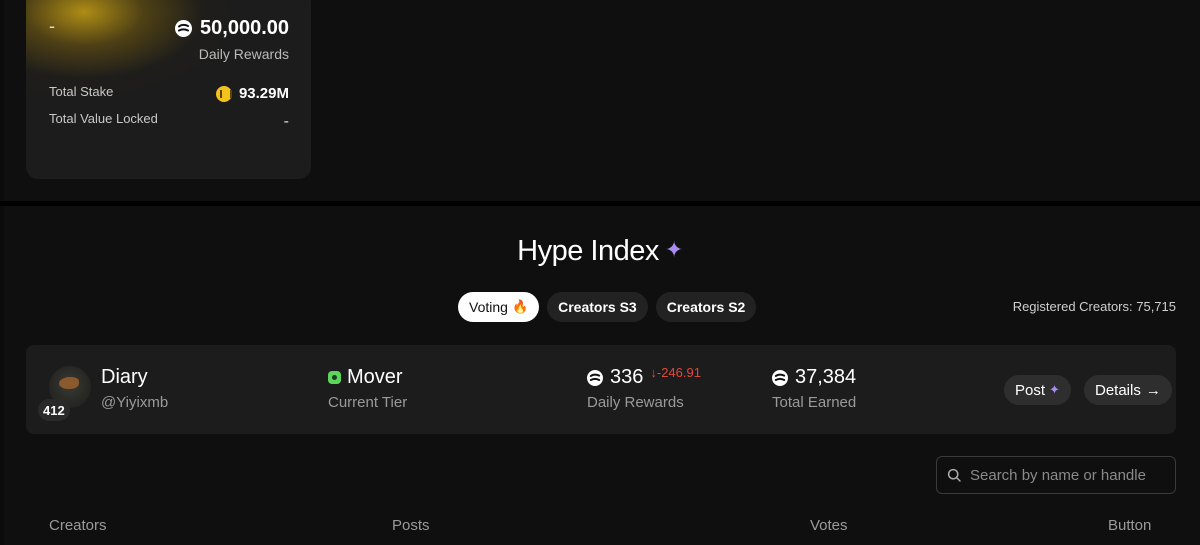 The height and width of the screenshot is (545, 1200). I want to click on post-button-label: Post, so click(1030, 390).